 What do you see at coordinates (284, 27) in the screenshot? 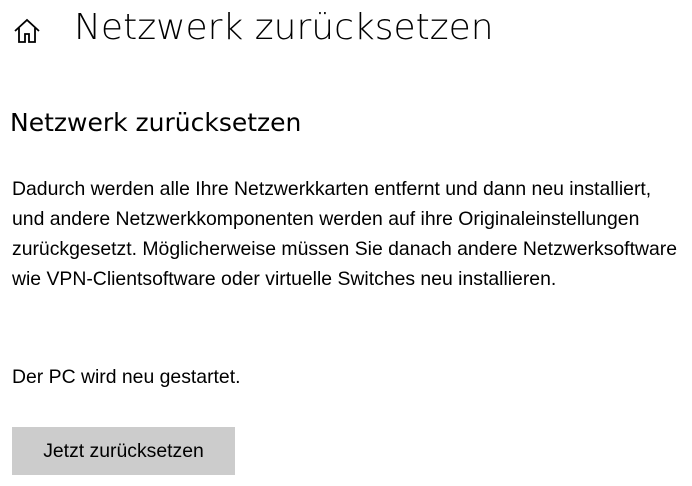
I see `page-title: Netzwerk zurücksetzen` at bounding box center [284, 27].